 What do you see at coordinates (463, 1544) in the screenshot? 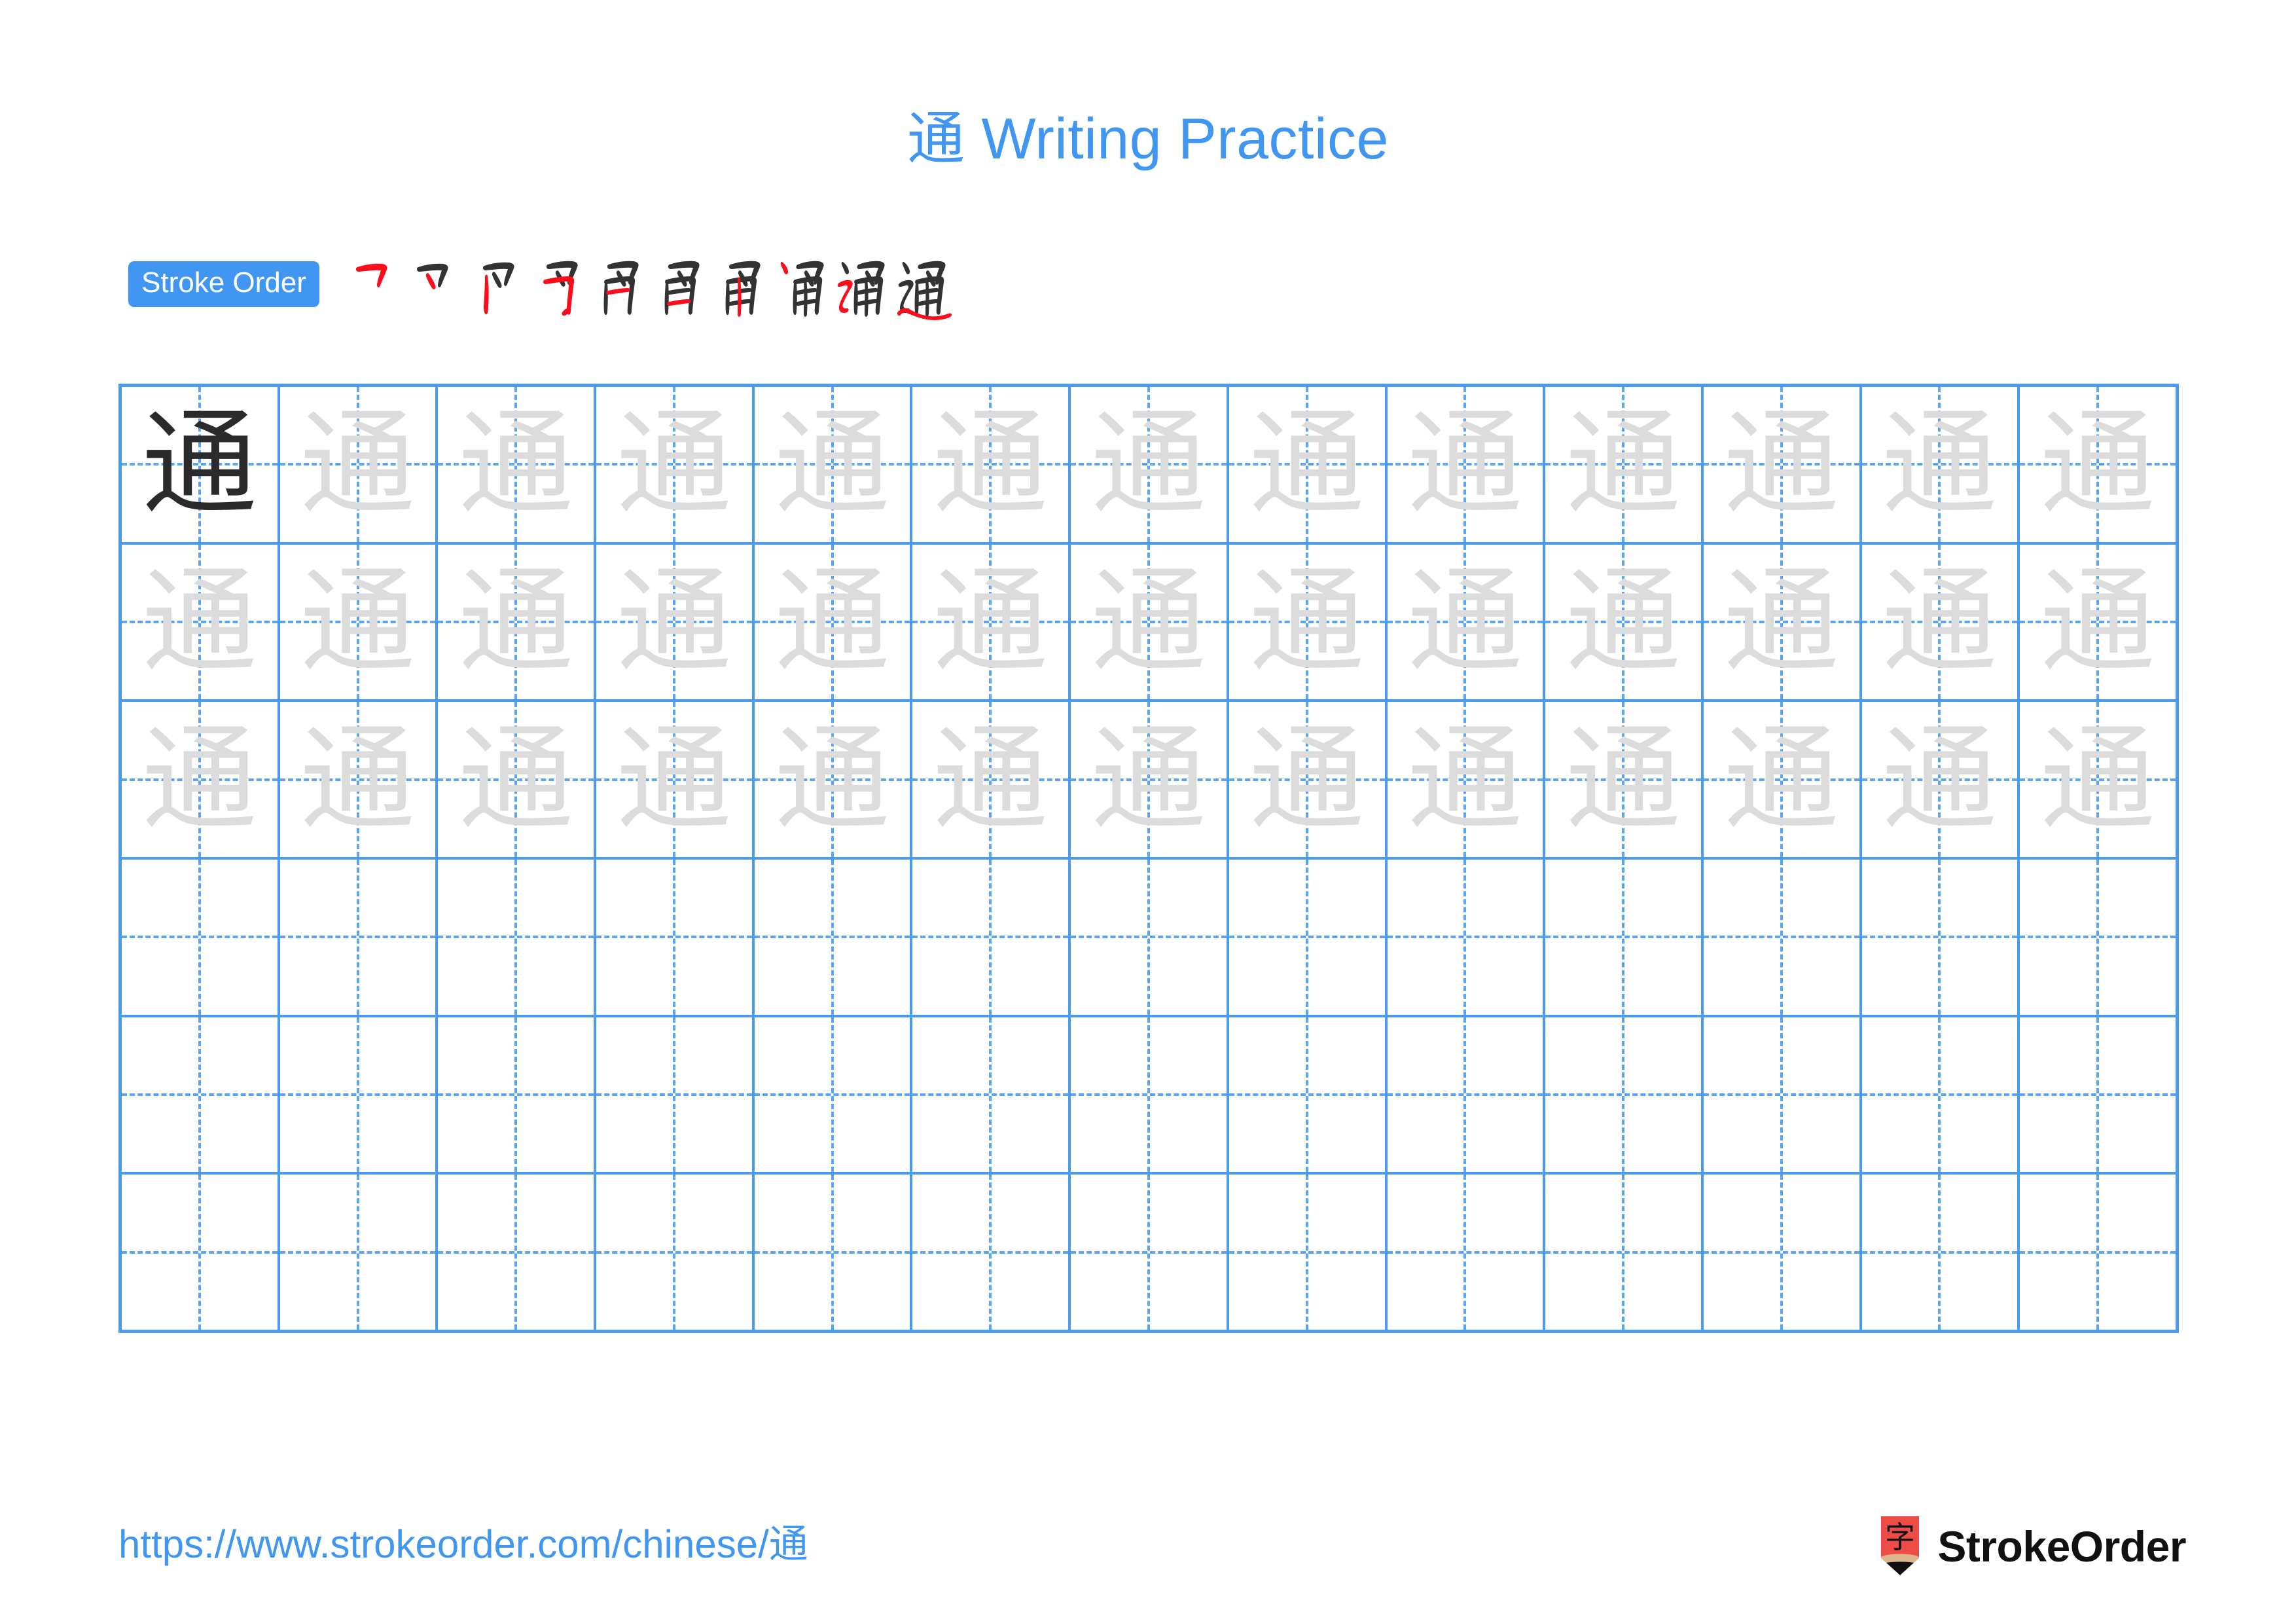
I see `footer-url-link: https://www.strokeorder.com/chinese/通` at bounding box center [463, 1544].